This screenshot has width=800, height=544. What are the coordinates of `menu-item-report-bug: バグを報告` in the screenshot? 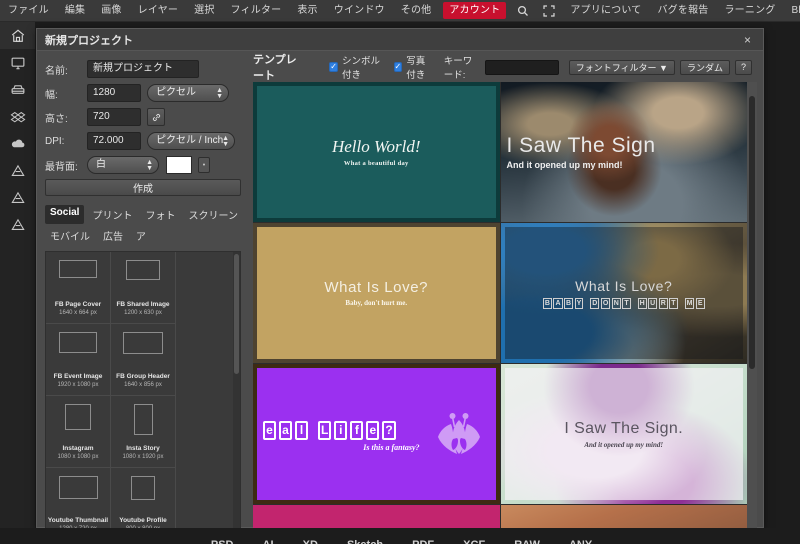 It's located at (682, 11).